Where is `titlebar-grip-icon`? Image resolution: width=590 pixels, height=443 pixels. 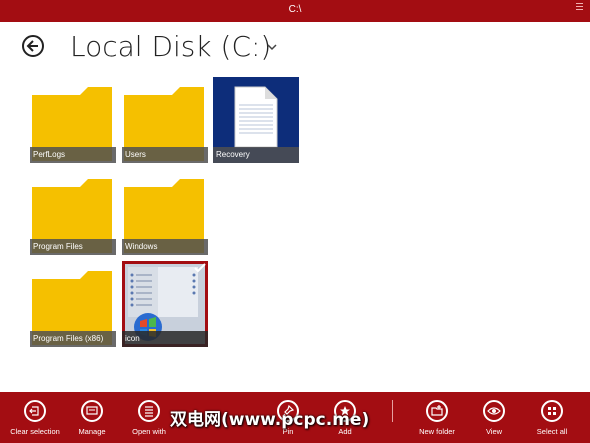
titlebar-grip-icon is located at coordinates (580, 7).